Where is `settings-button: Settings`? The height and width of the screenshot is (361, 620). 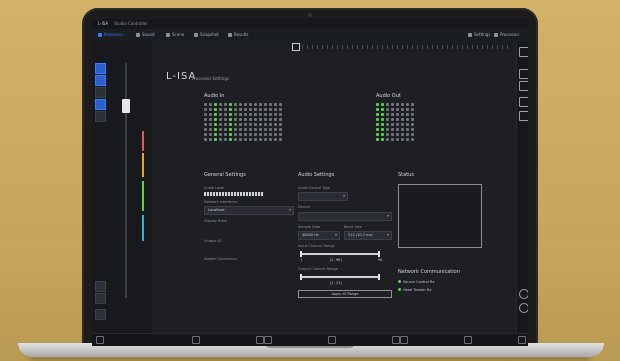
settings-button: Settings is located at coordinates (479, 34).